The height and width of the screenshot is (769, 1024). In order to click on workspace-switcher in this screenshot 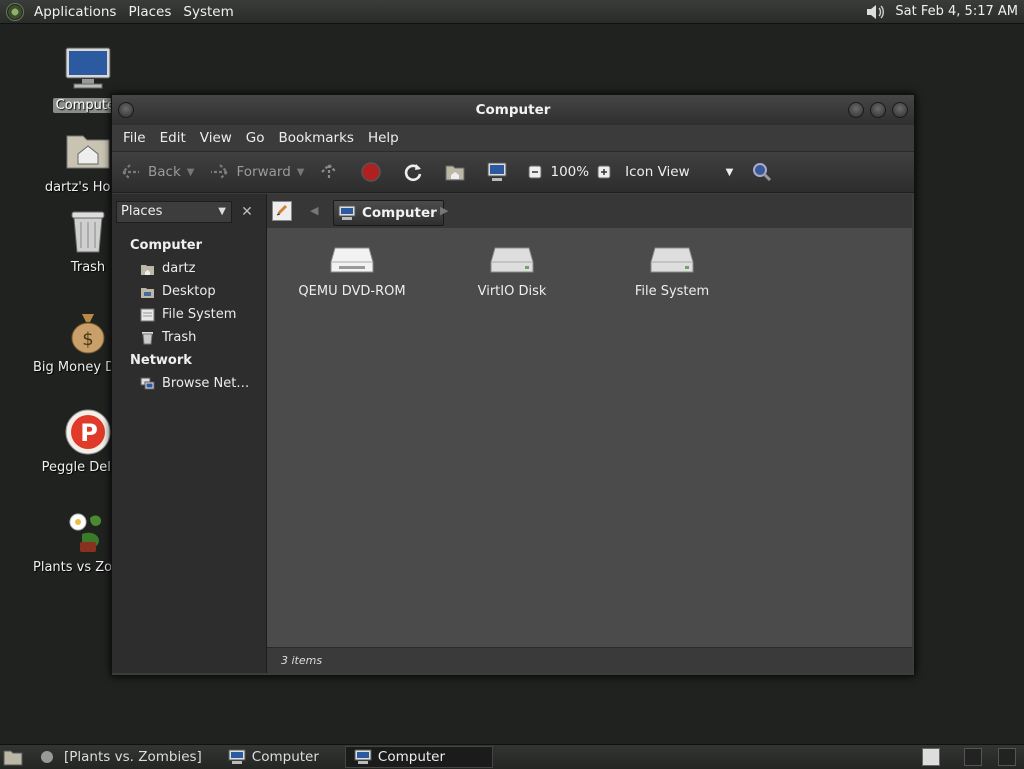, I will do `click(969, 757)`.